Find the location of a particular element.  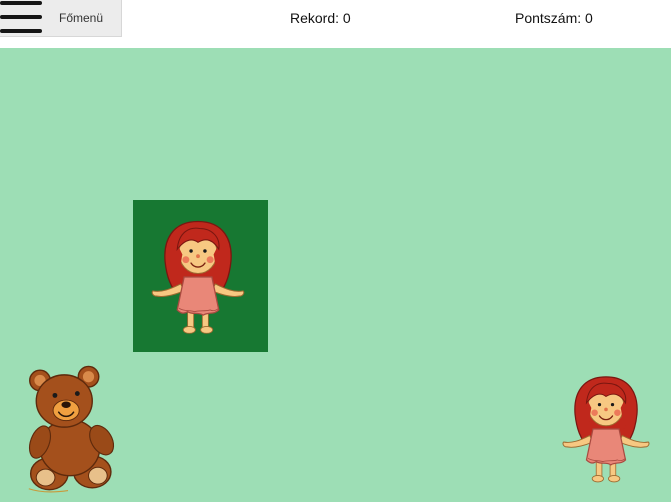

main-menu-button: Főmenü is located at coordinates (61, 18).